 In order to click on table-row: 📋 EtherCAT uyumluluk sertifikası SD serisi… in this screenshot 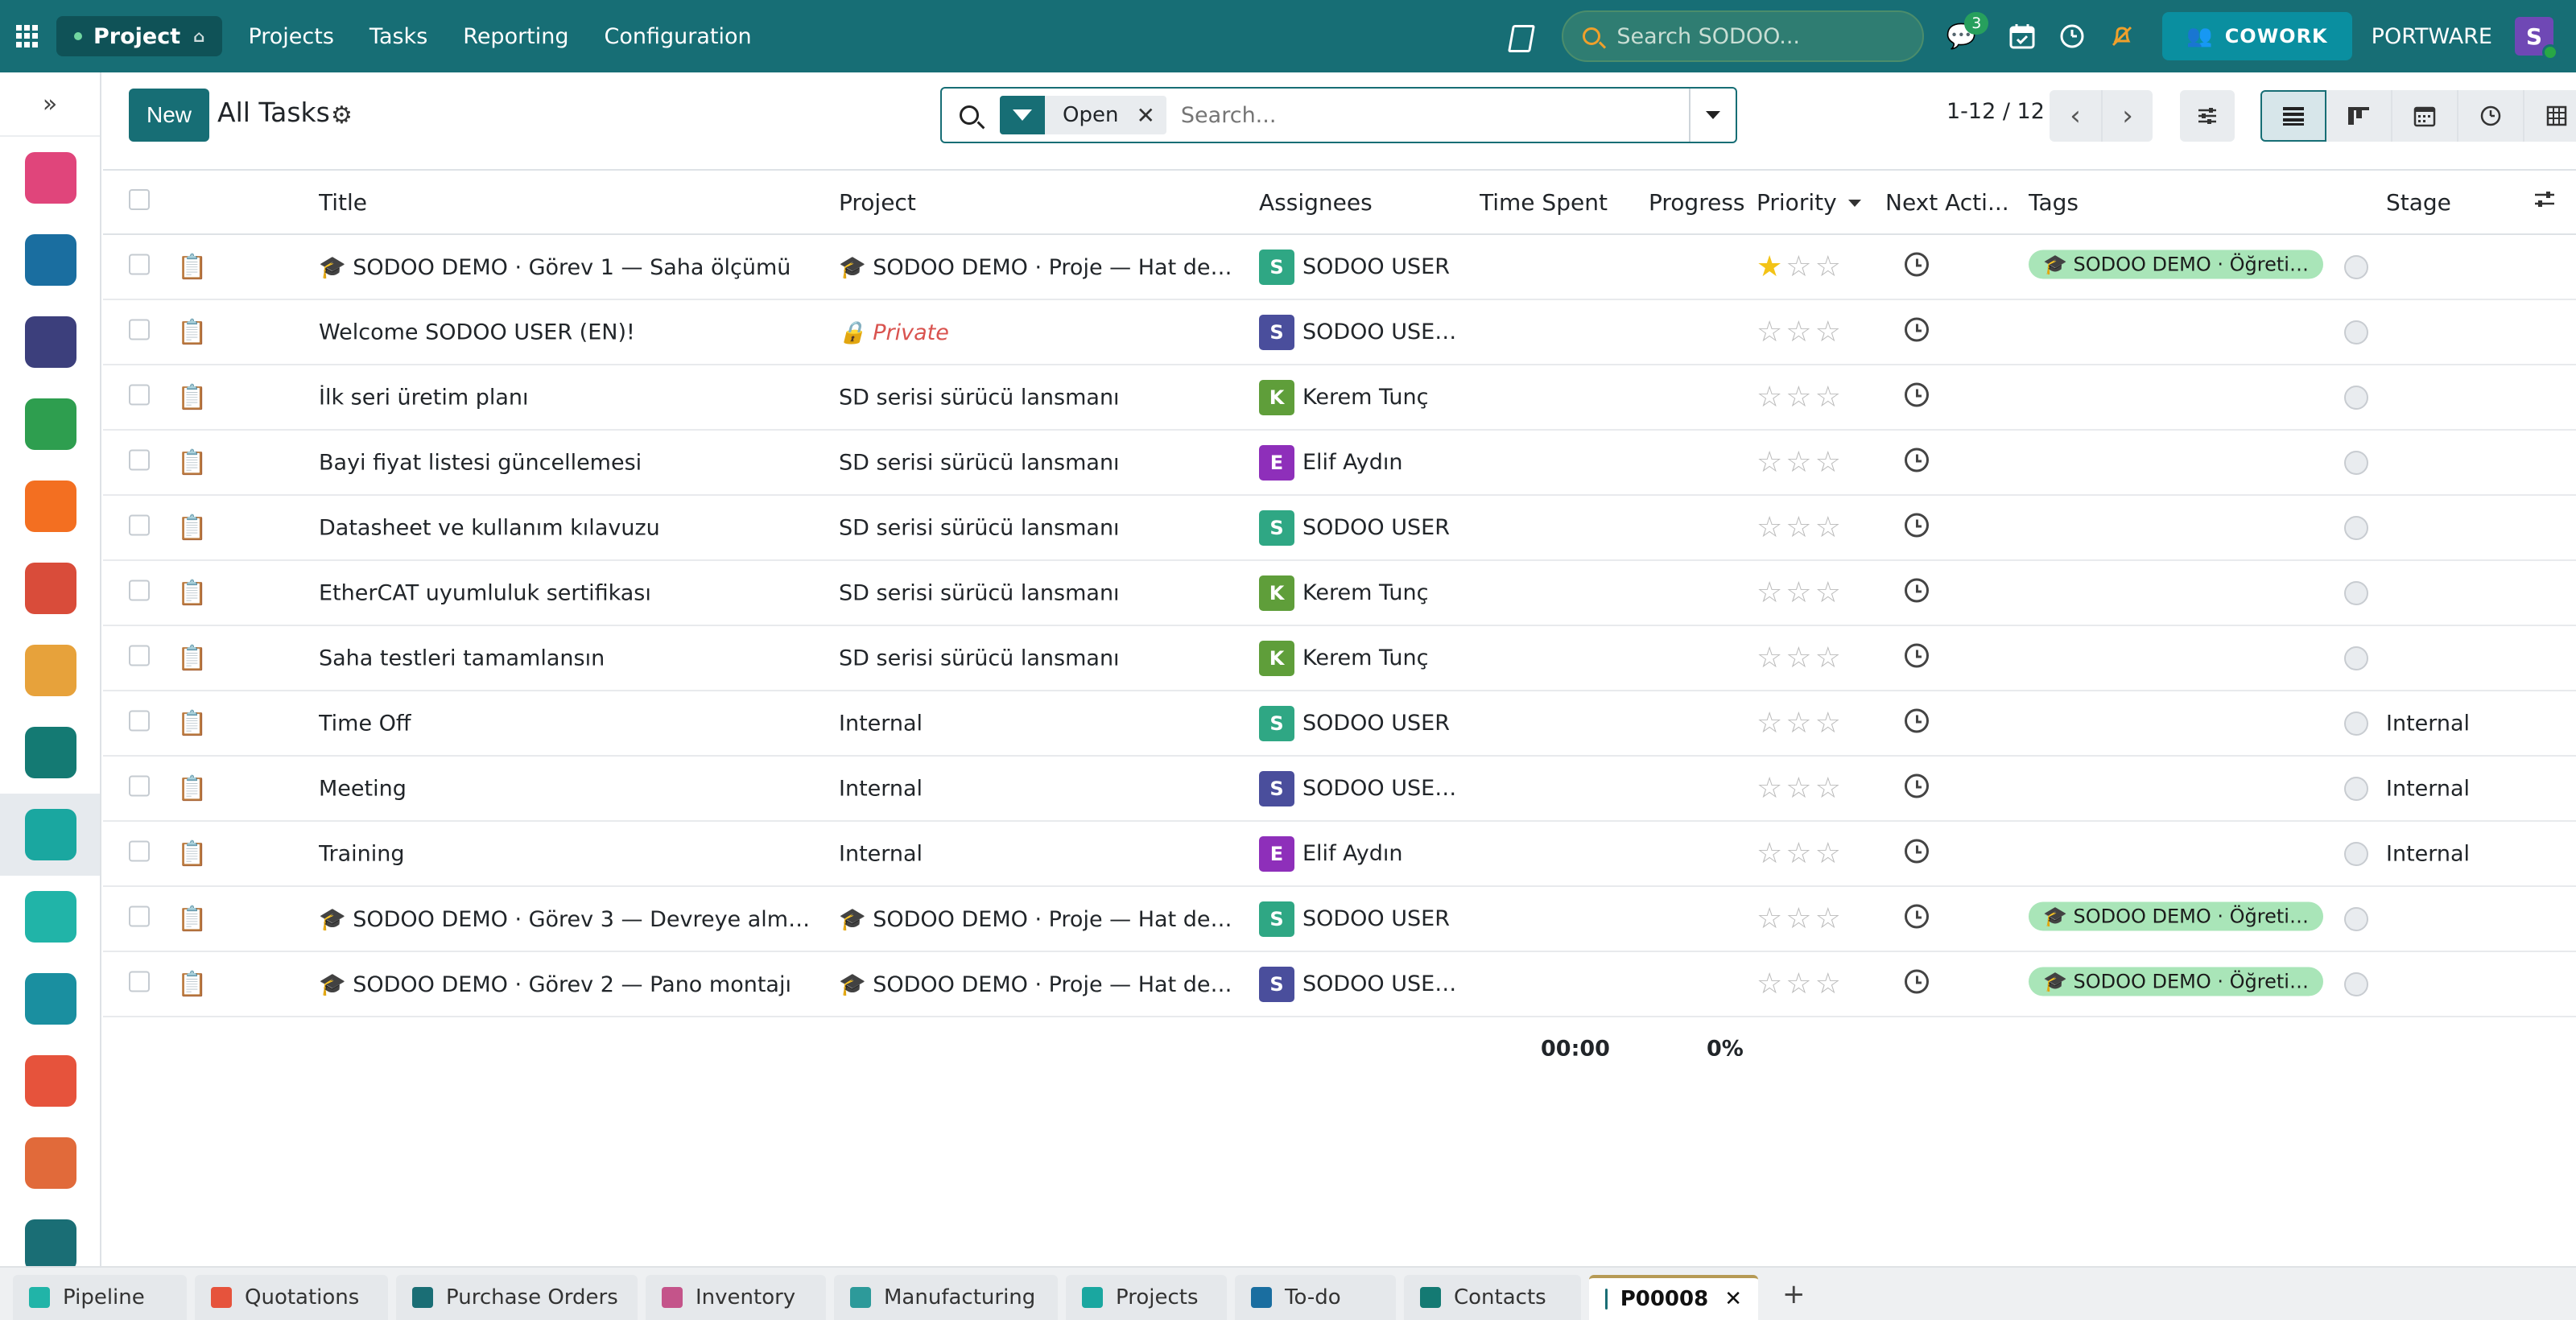, I will do `click(1339, 593)`.